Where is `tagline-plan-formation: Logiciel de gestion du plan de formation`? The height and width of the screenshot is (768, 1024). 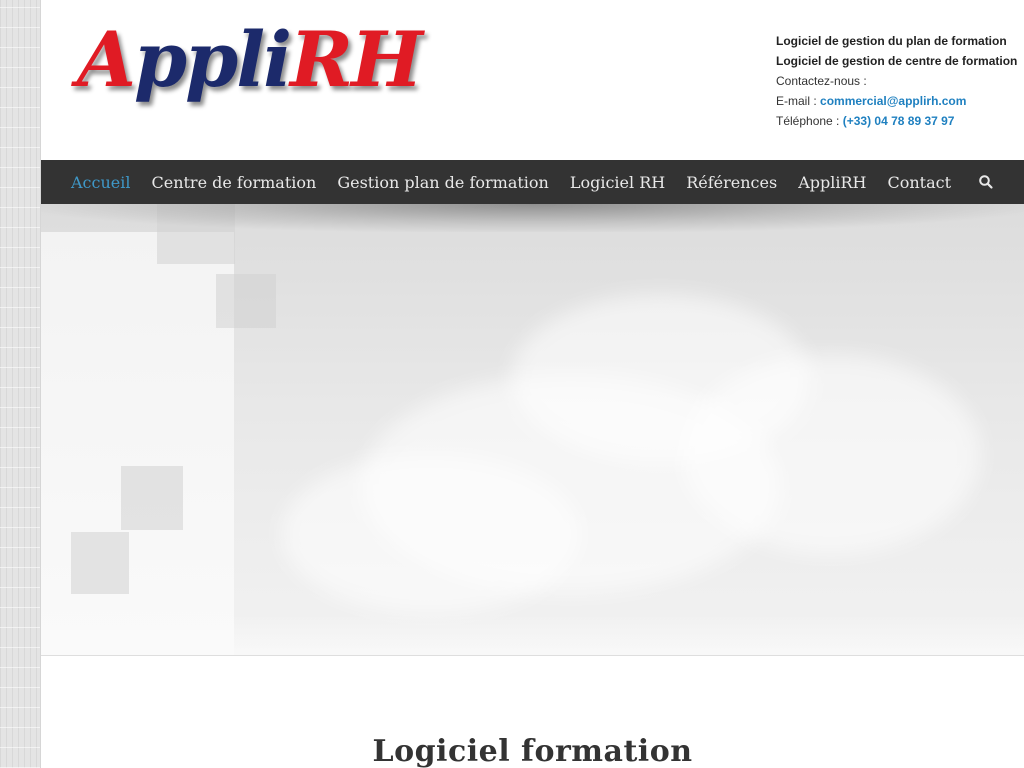 tagline-plan-formation: Logiciel de gestion du plan de formation is located at coordinates (891, 41).